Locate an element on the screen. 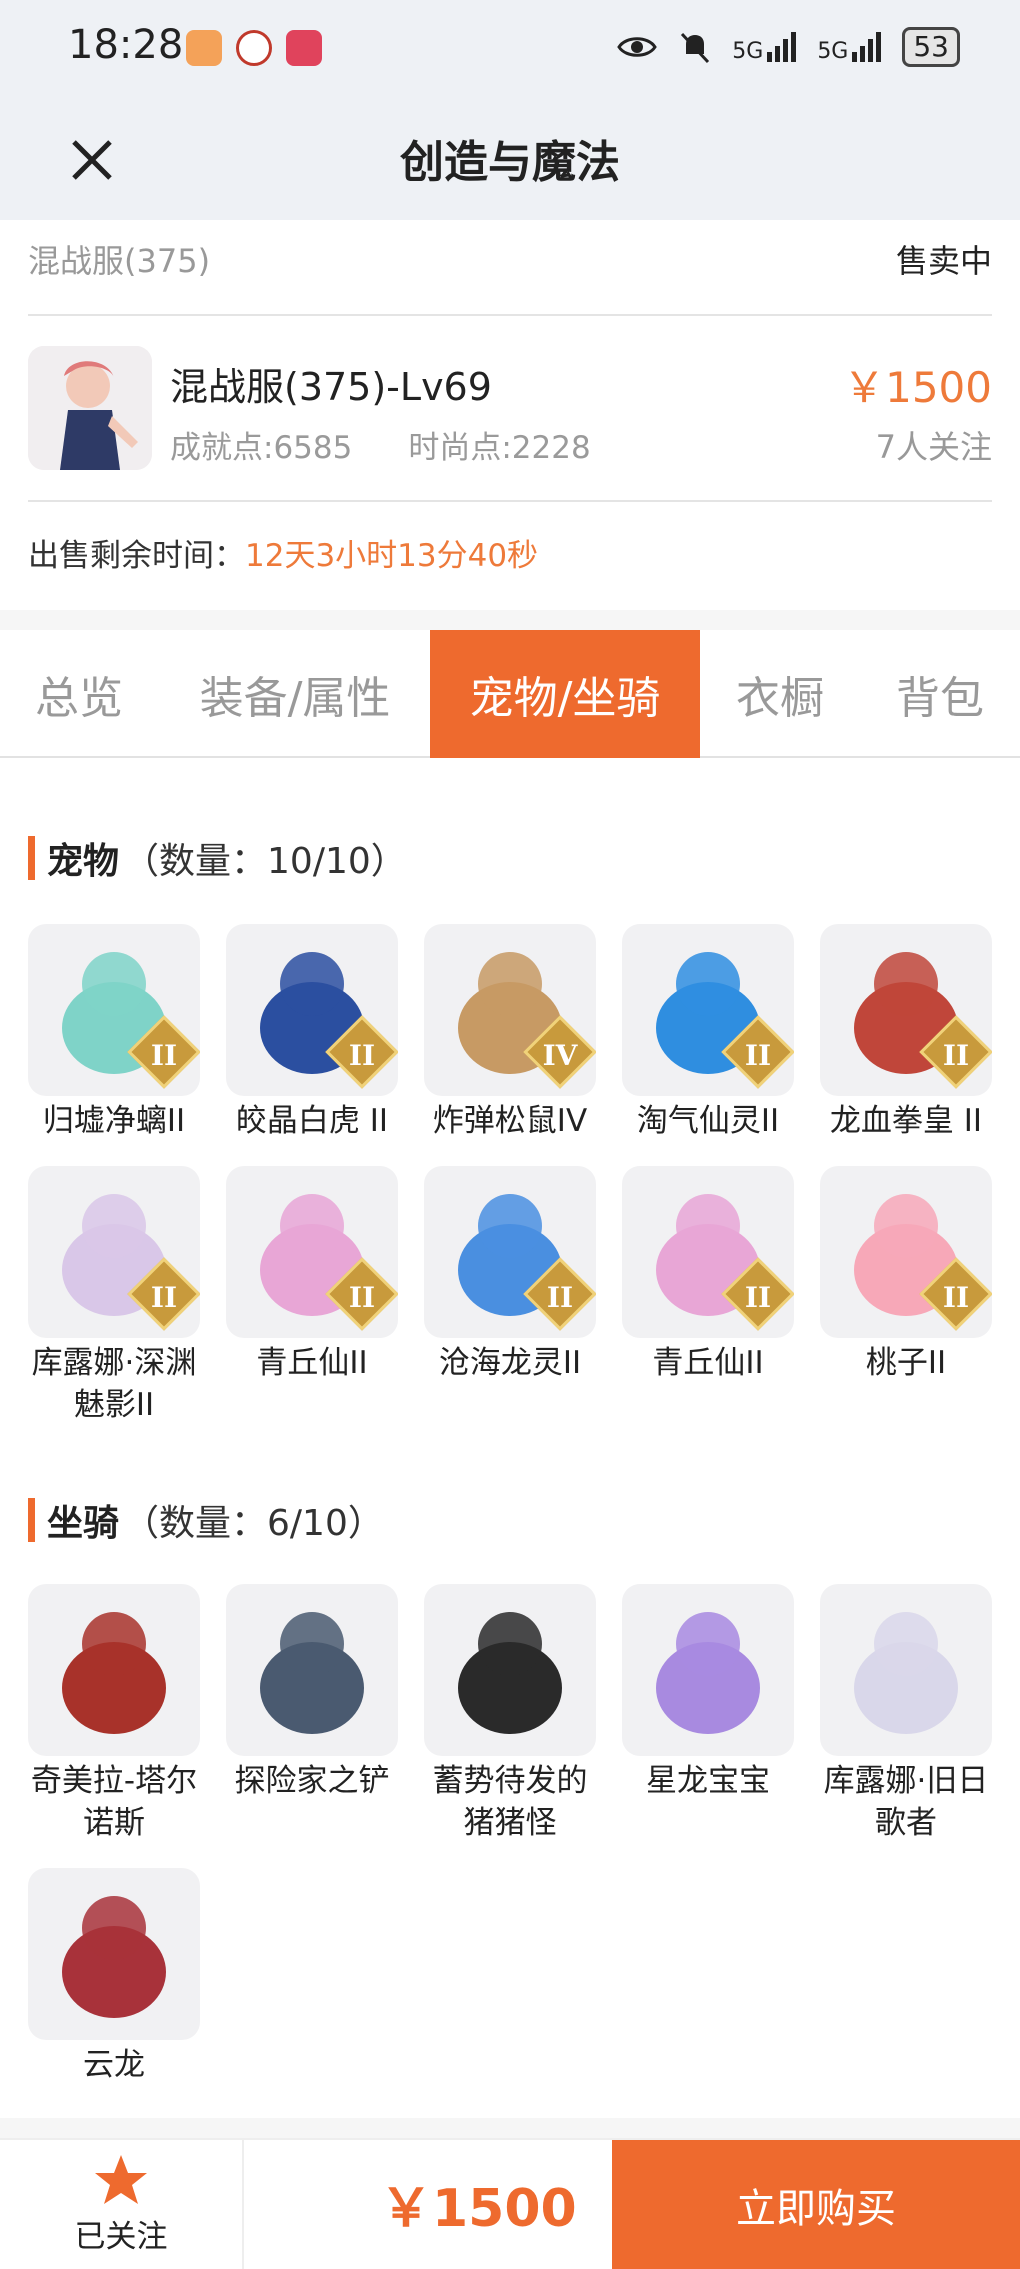 Image resolution: width=1020 pixels, height=2269 pixels. pet-name: 沧海龙灵II is located at coordinates (510, 1363).